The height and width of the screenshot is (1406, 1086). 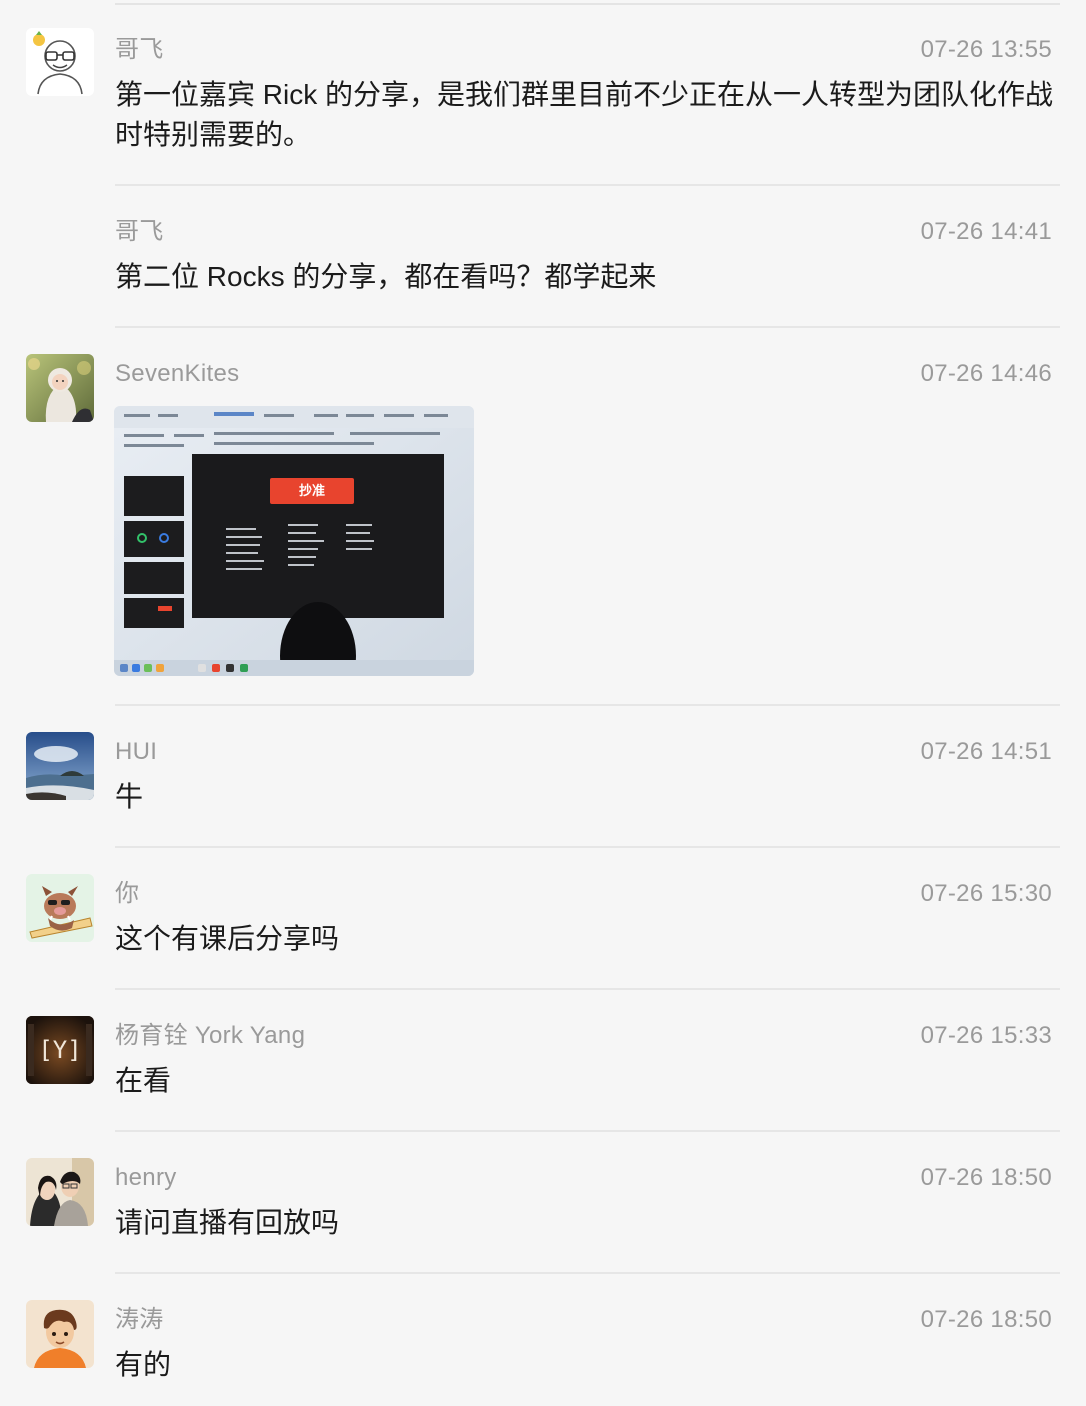 What do you see at coordinates (177, 374) in the screenshot?
I see `sender-name: SevenKites` at bounding box center [177, 374].